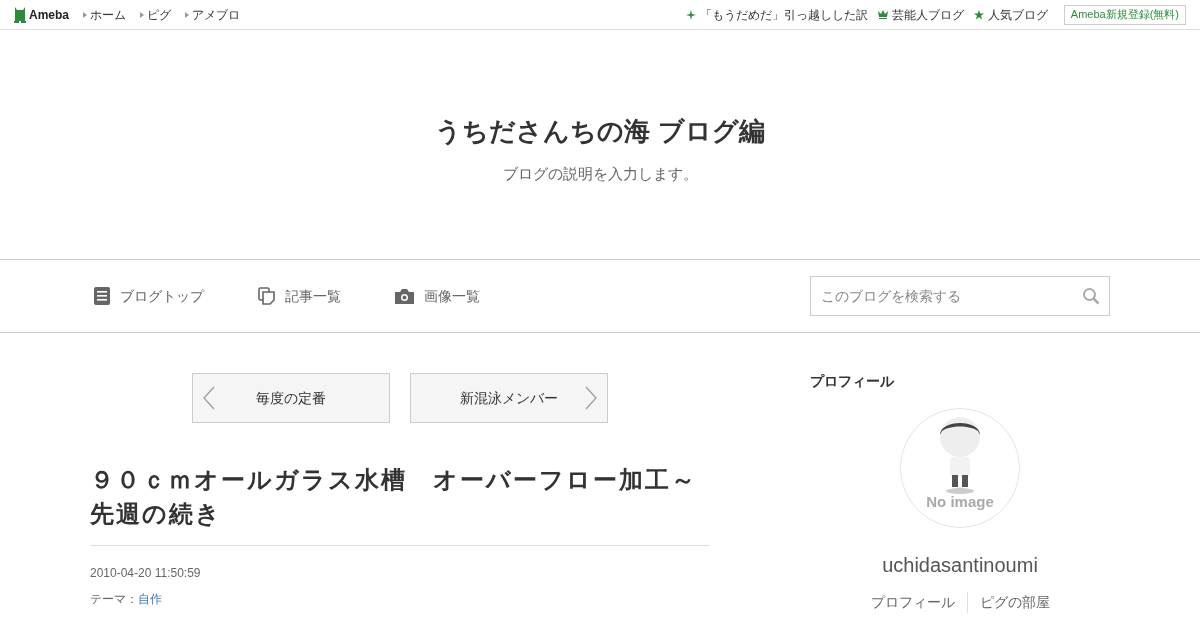 The width and height of the screenshot is (1200, 630). I want to click on crown-icon, so click(882, 14).